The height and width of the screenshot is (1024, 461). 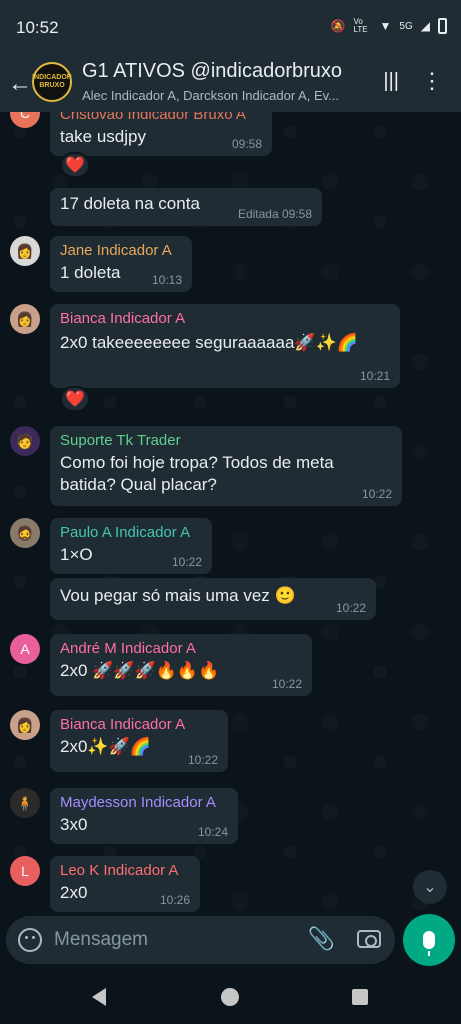 I want to click on avatar-initial: A, so click(x=25, y=649).